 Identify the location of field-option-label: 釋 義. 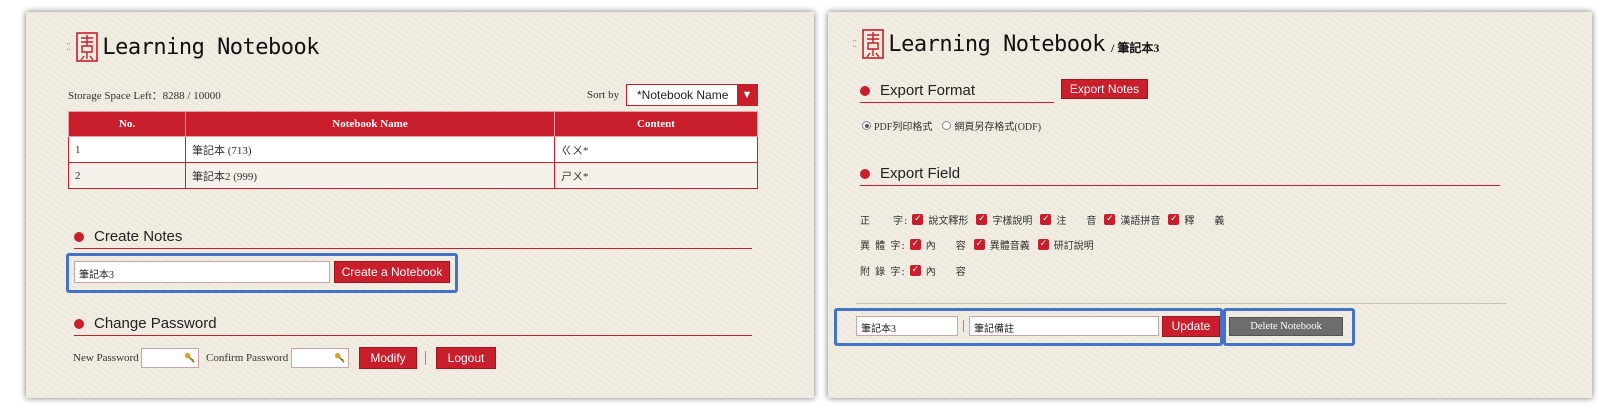
(1204, 221).